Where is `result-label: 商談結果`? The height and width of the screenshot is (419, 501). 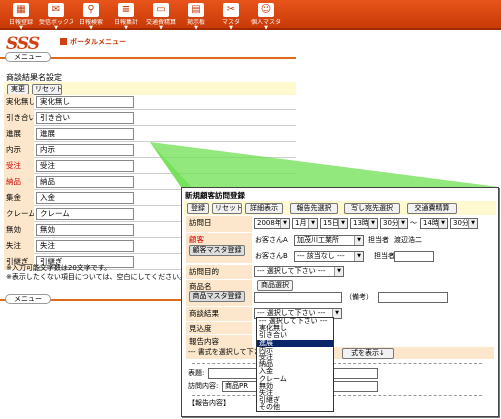 result-label: 商談結果 is located at coordinates (219, 314).